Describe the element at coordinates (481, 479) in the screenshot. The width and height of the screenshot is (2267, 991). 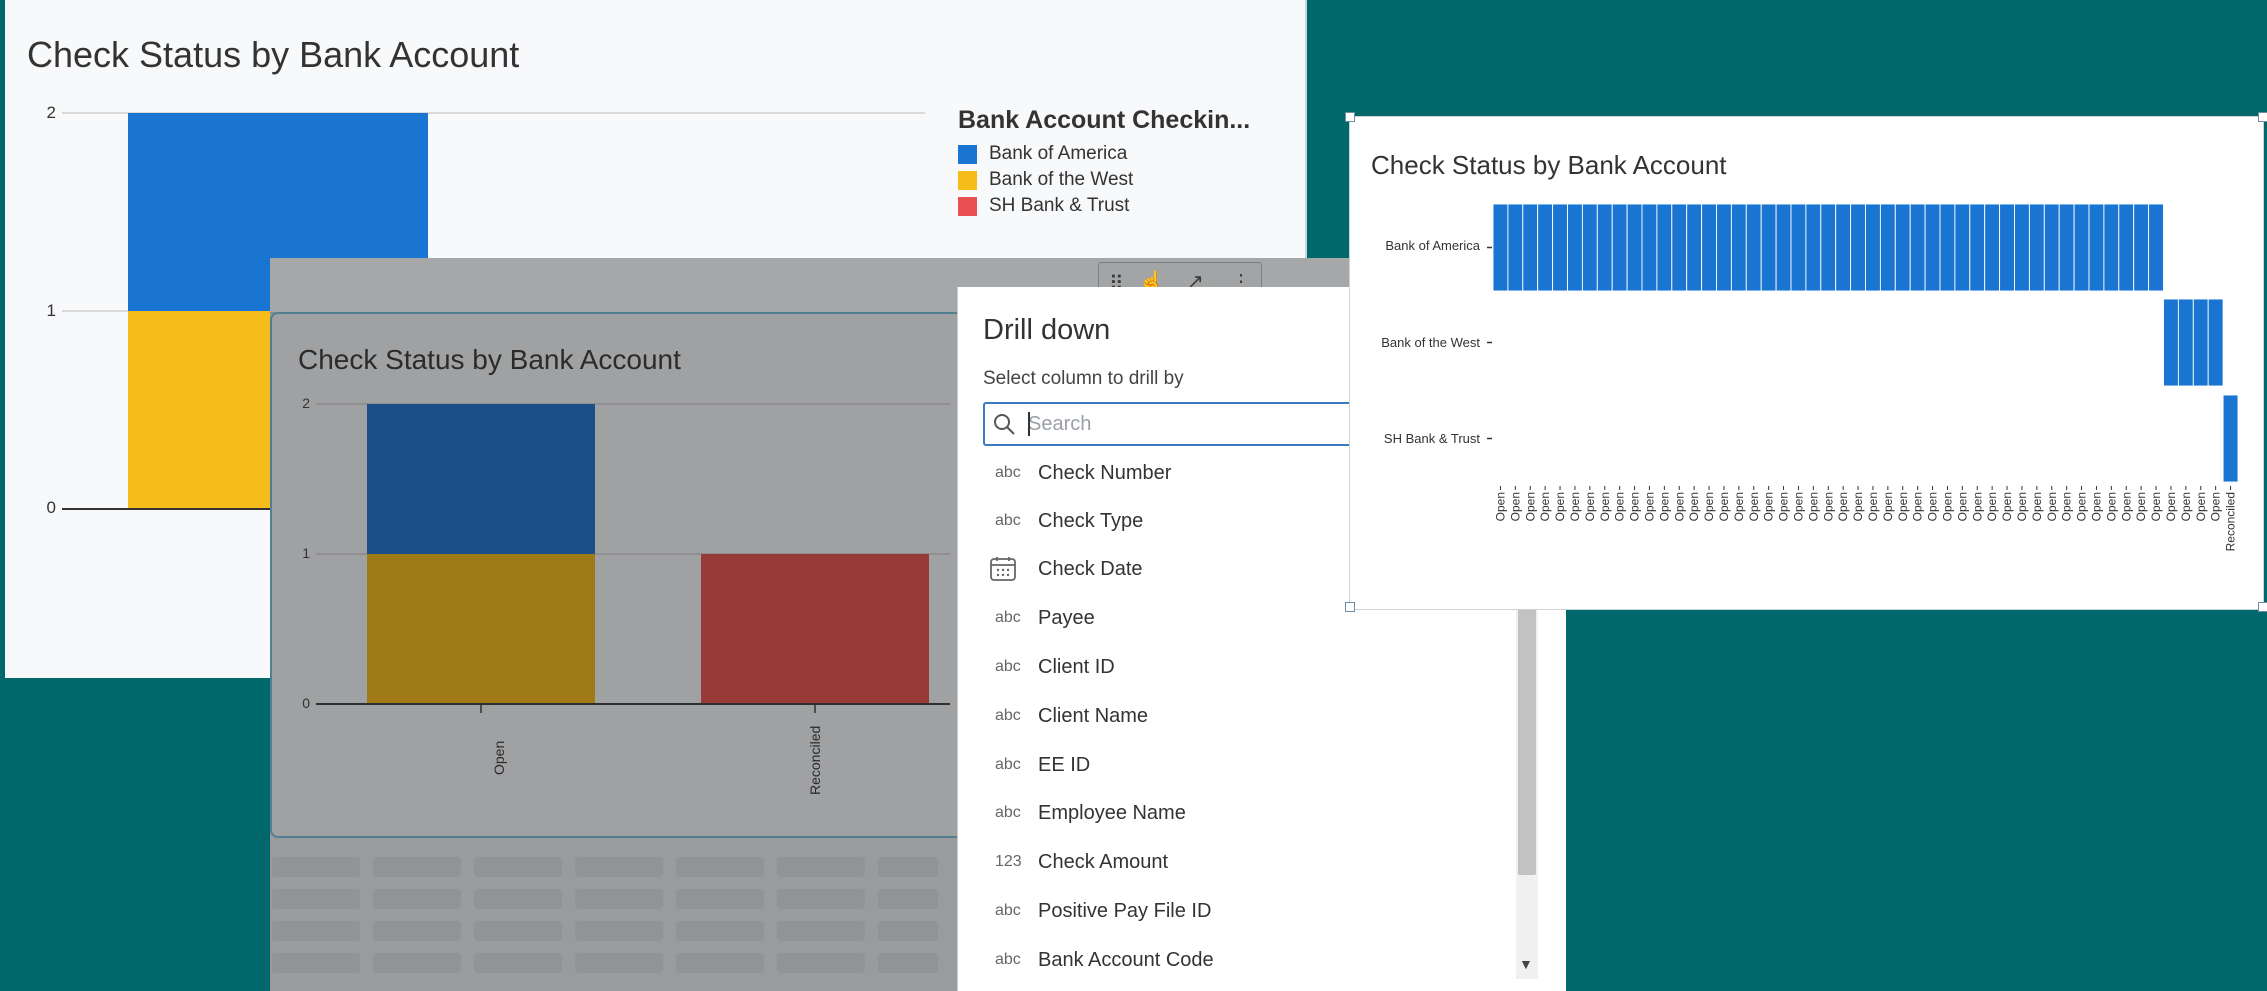
I see `bar-open-bank-of-america` at that location.